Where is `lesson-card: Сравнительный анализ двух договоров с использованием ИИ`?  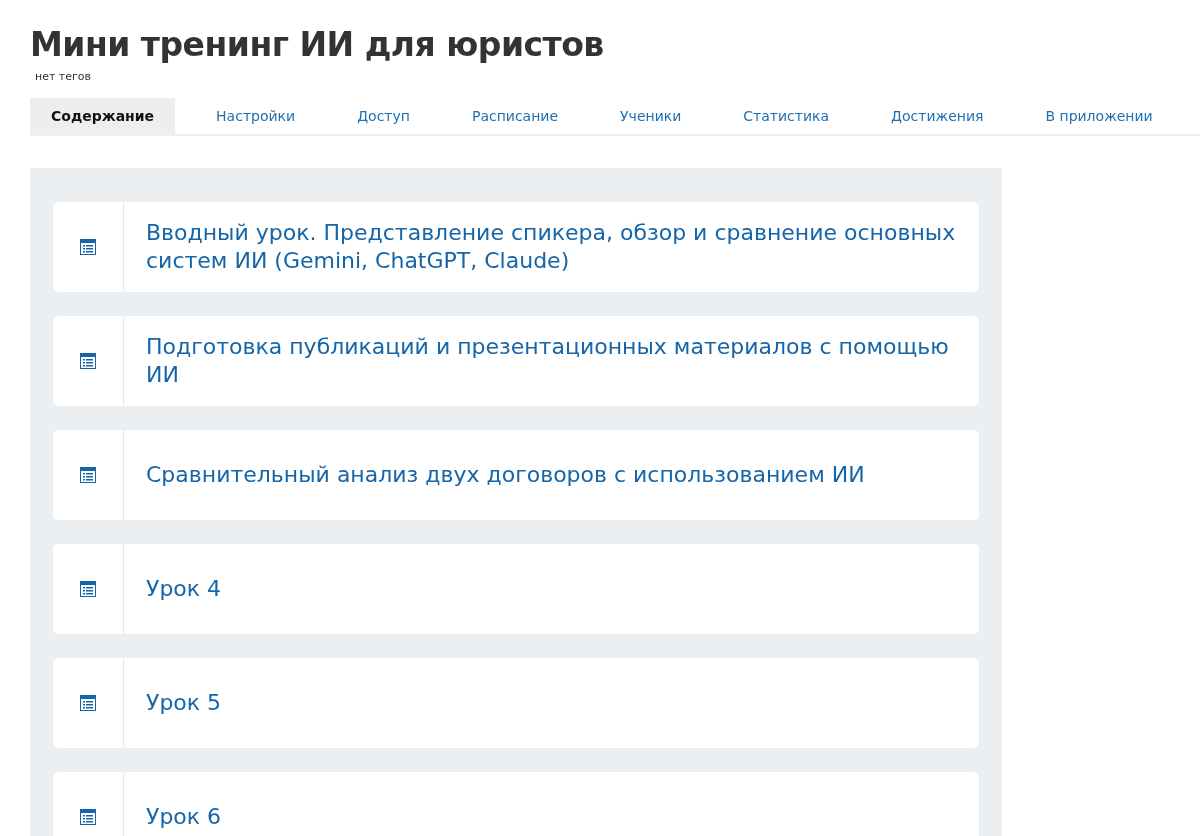
lesson-card: Сравнительный анализ двух договоров с использованием ИИ is located at coordinates (516, 475).